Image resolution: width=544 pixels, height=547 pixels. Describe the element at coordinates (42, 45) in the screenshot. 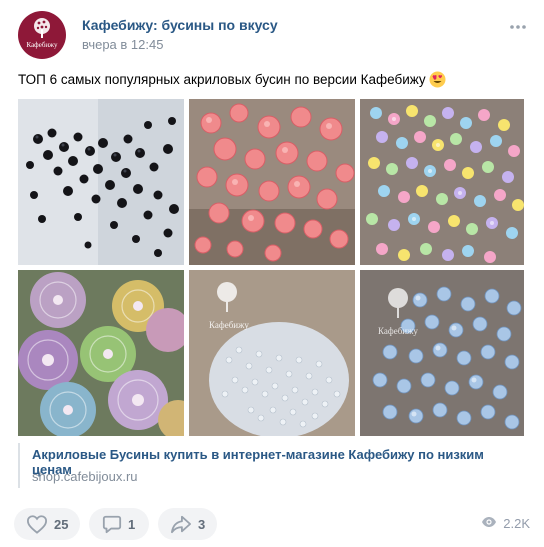

I see `avatar-caption: Кафебижу` at that location.